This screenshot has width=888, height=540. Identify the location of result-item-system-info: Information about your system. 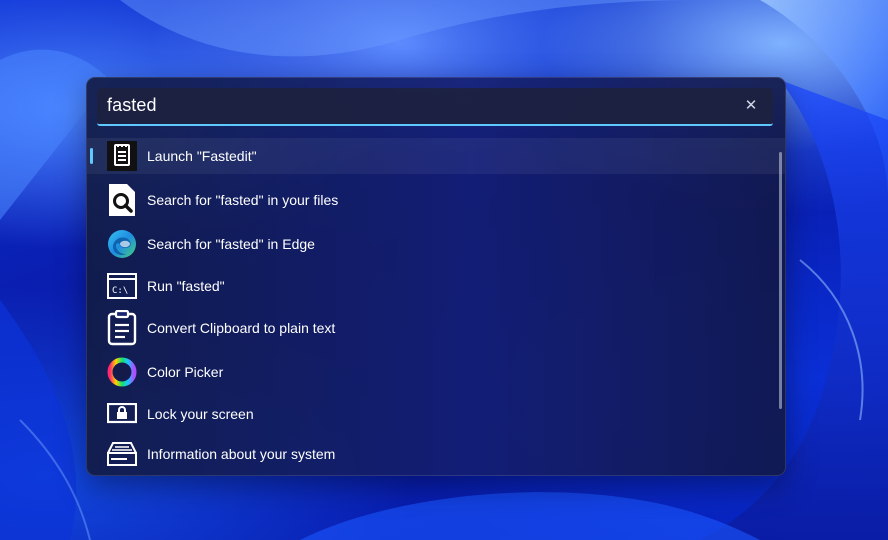
(436, 454).